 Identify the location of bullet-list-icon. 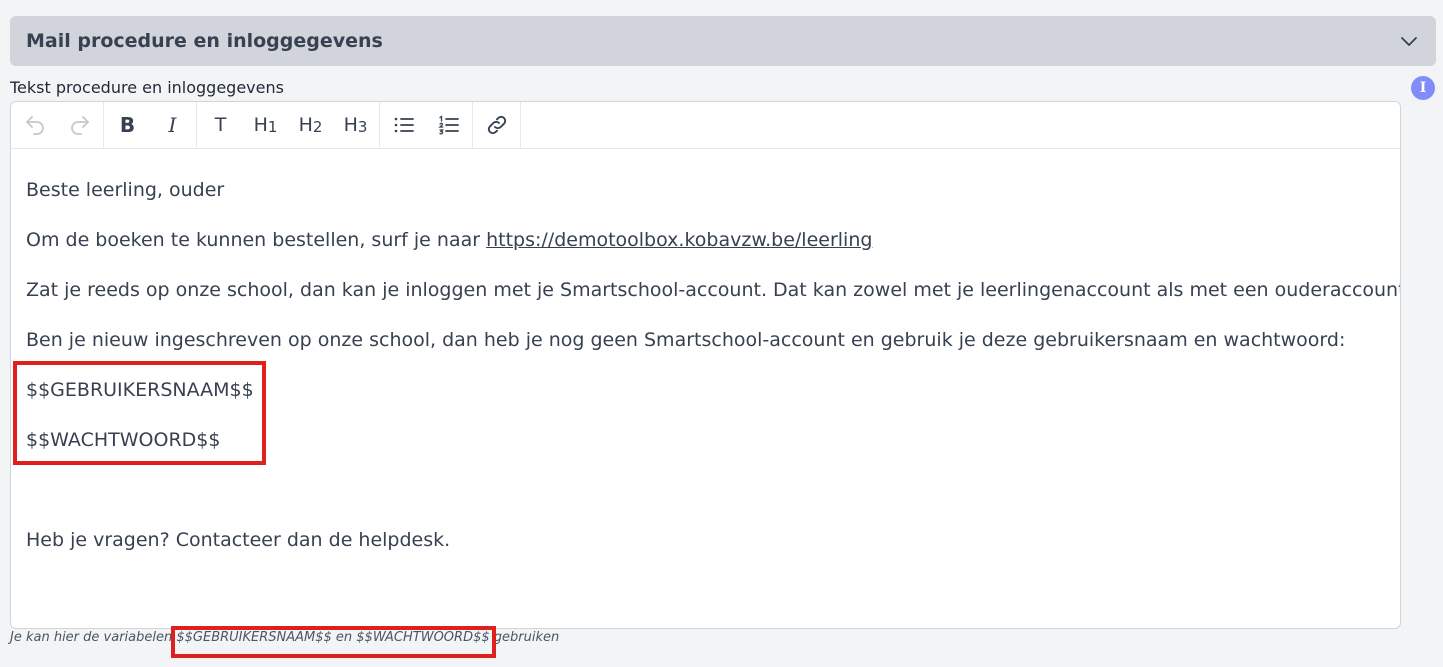
(404, 125).